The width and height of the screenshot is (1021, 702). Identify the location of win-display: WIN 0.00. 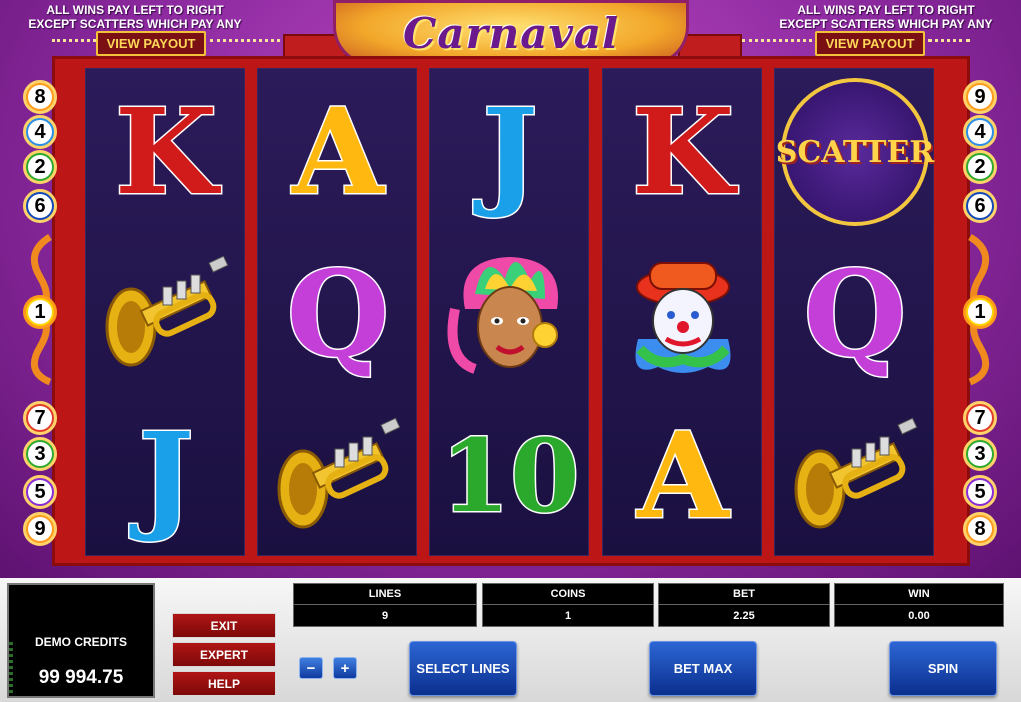
(919, 605).